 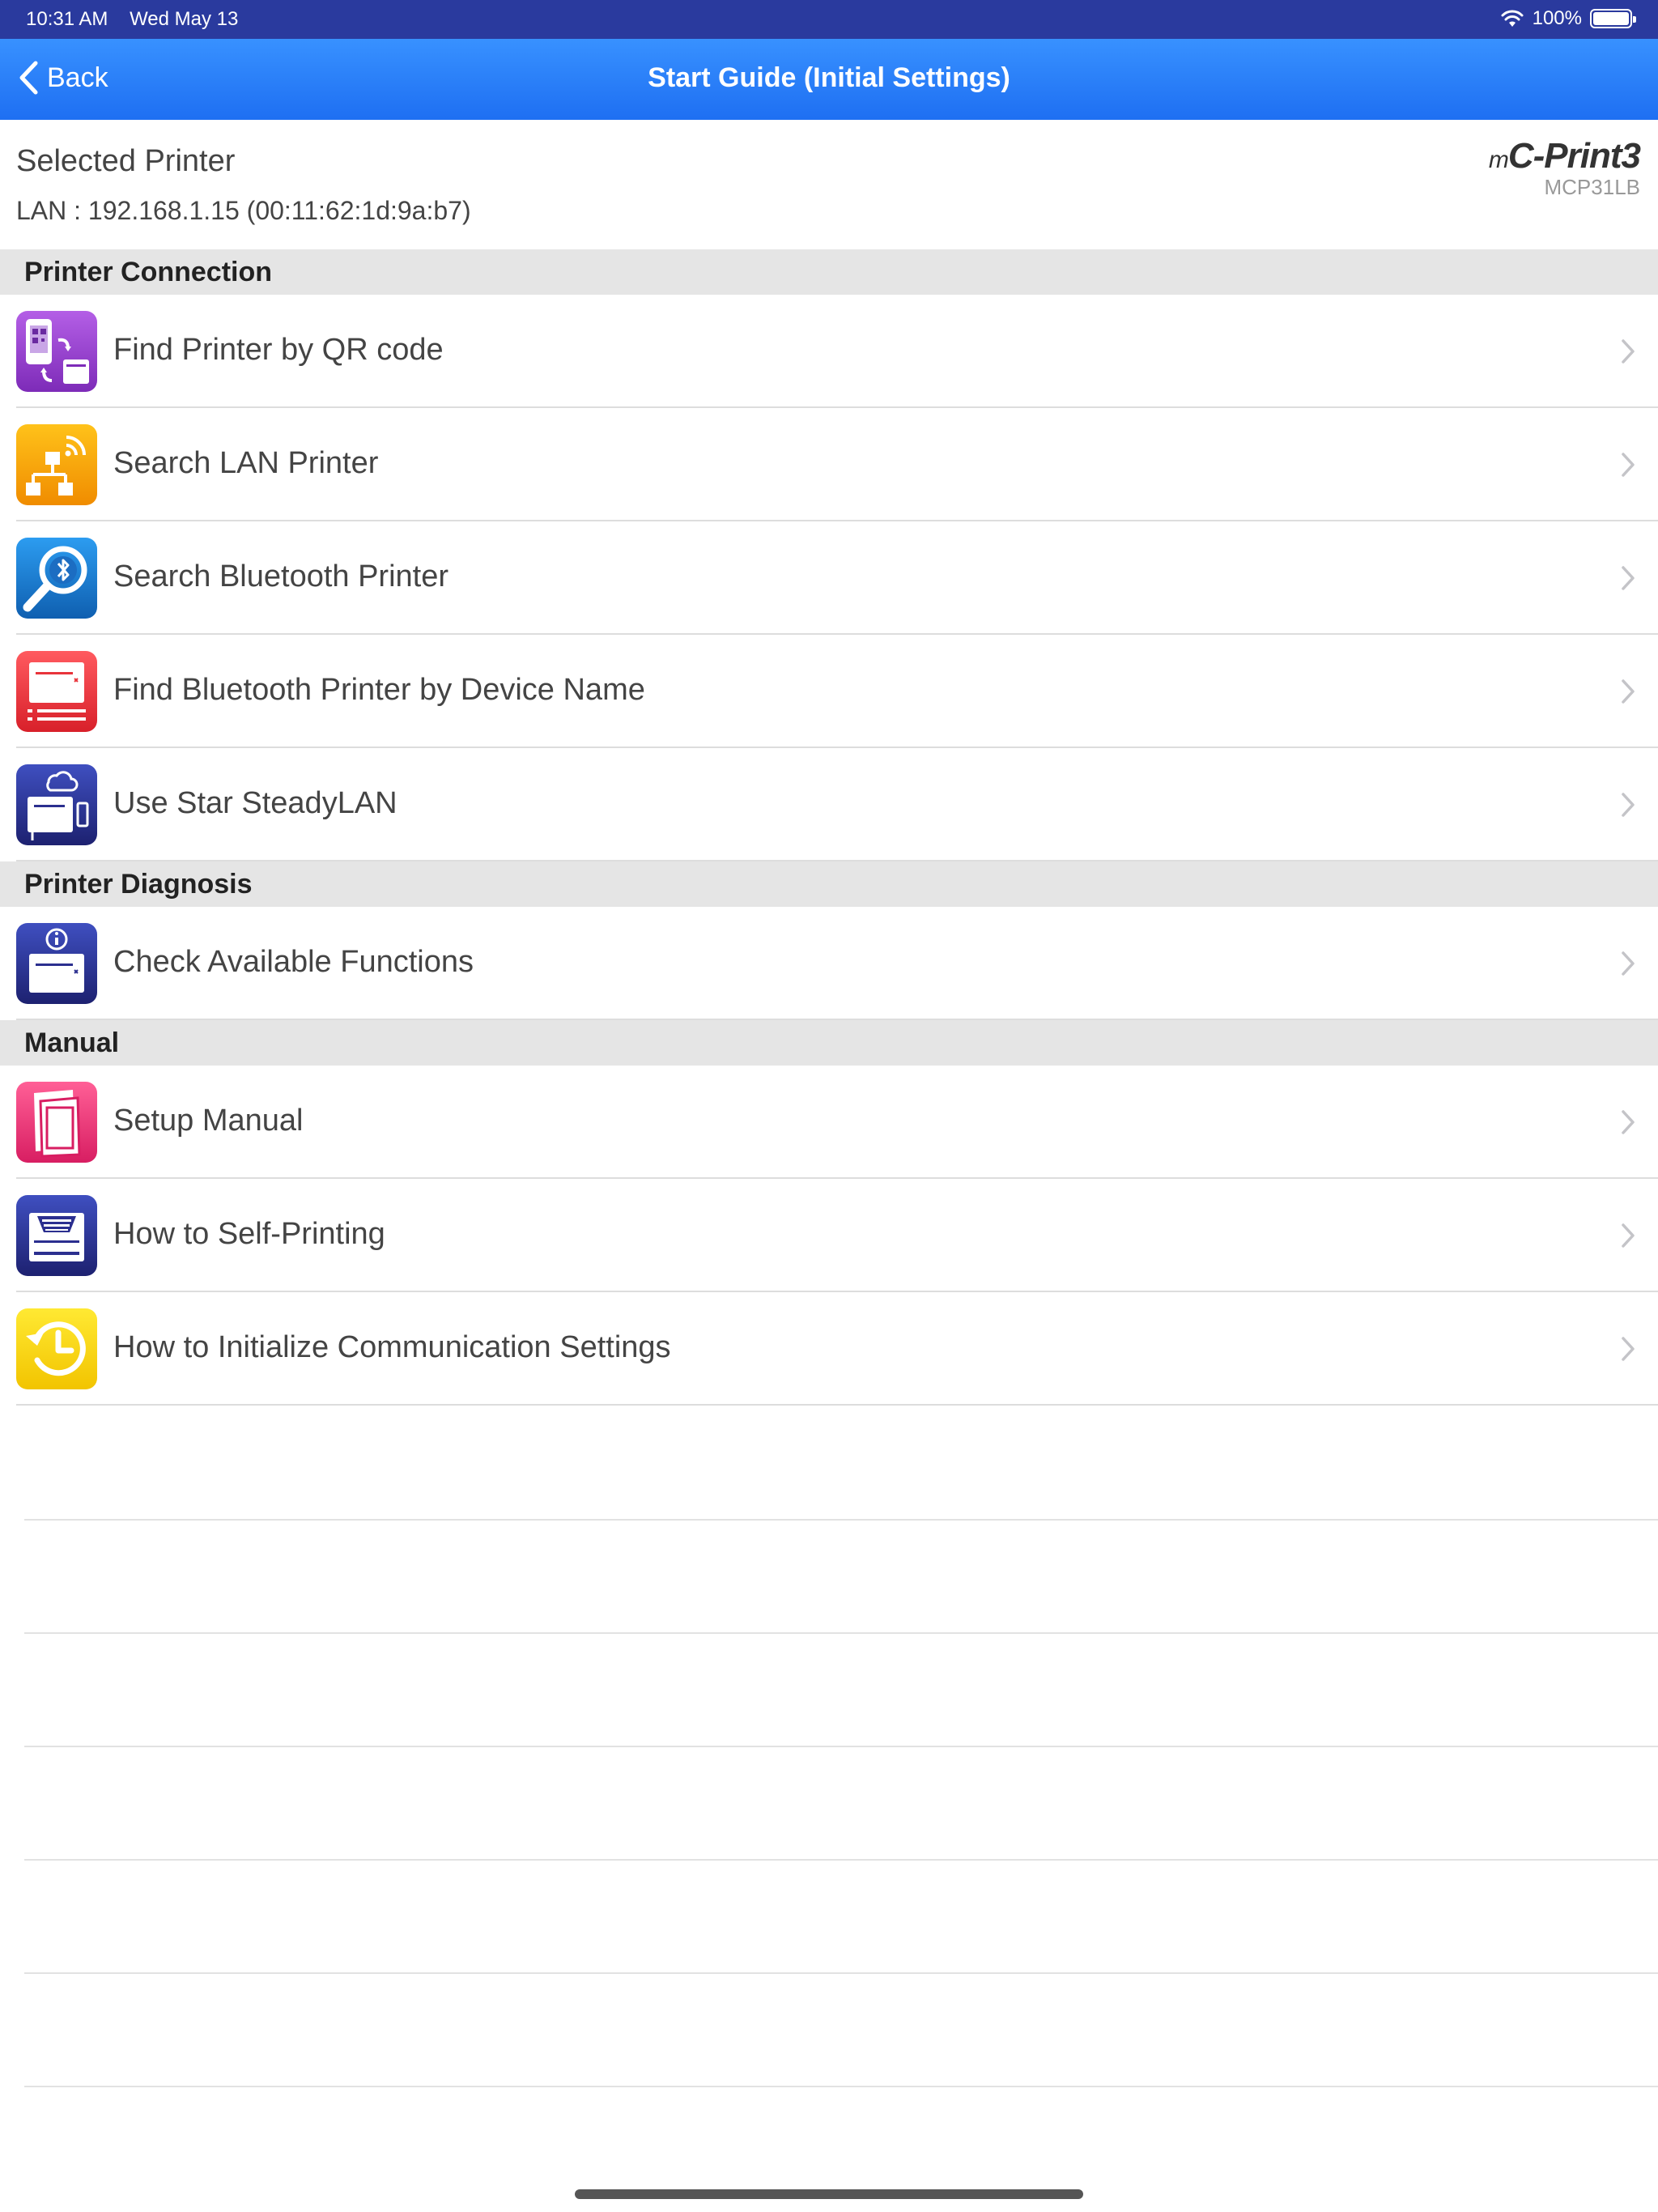 What do you see at coordinates (829, 884) in the screenshot?
I see `section-header-printer-diagnosis: Printer Diagnosis` at bounding box center [829, 884].